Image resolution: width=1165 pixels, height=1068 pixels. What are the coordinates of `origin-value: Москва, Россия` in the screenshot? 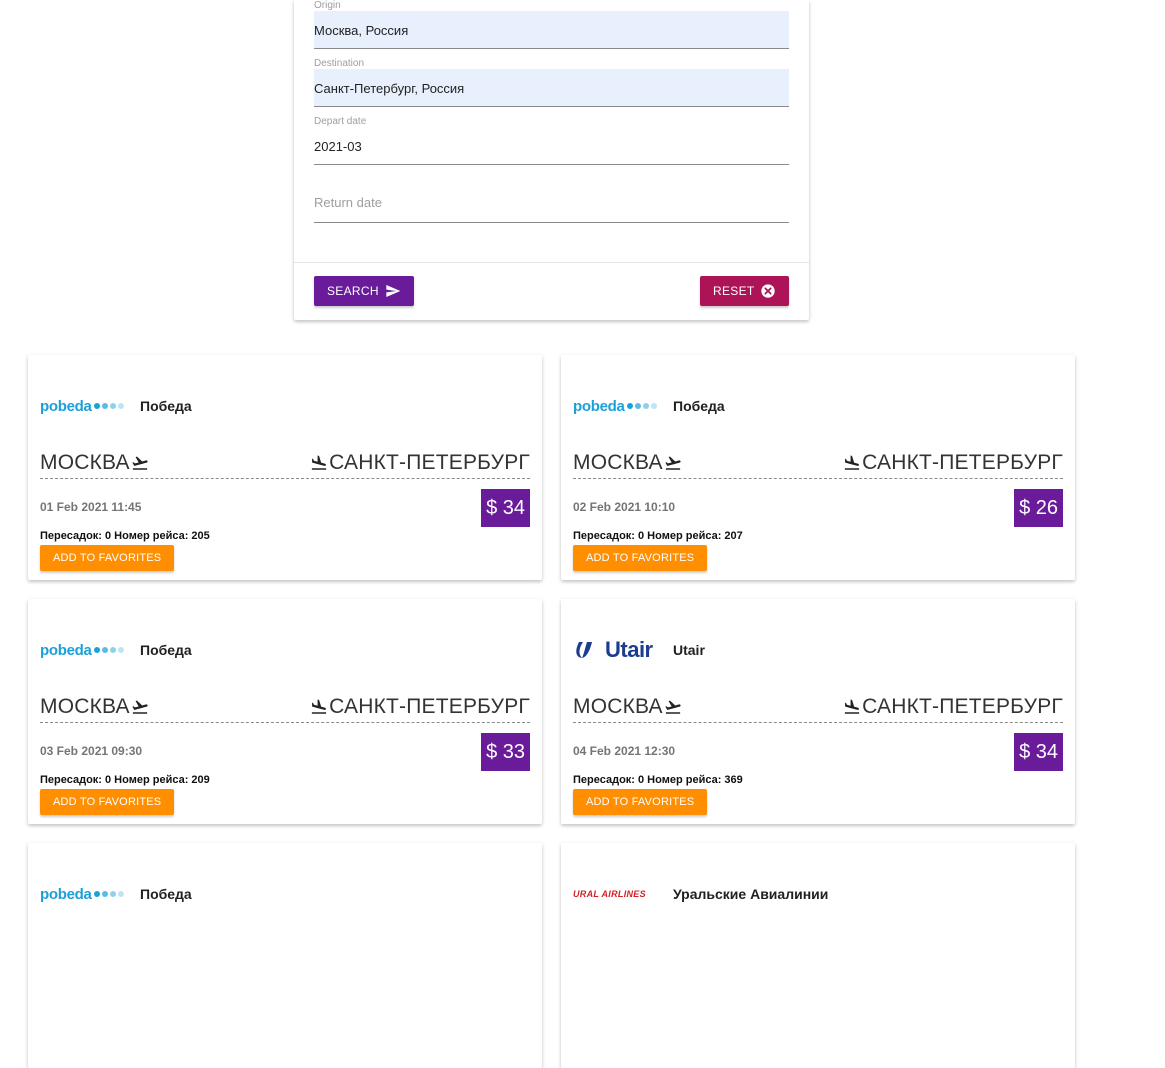 It's located at (361, 30).